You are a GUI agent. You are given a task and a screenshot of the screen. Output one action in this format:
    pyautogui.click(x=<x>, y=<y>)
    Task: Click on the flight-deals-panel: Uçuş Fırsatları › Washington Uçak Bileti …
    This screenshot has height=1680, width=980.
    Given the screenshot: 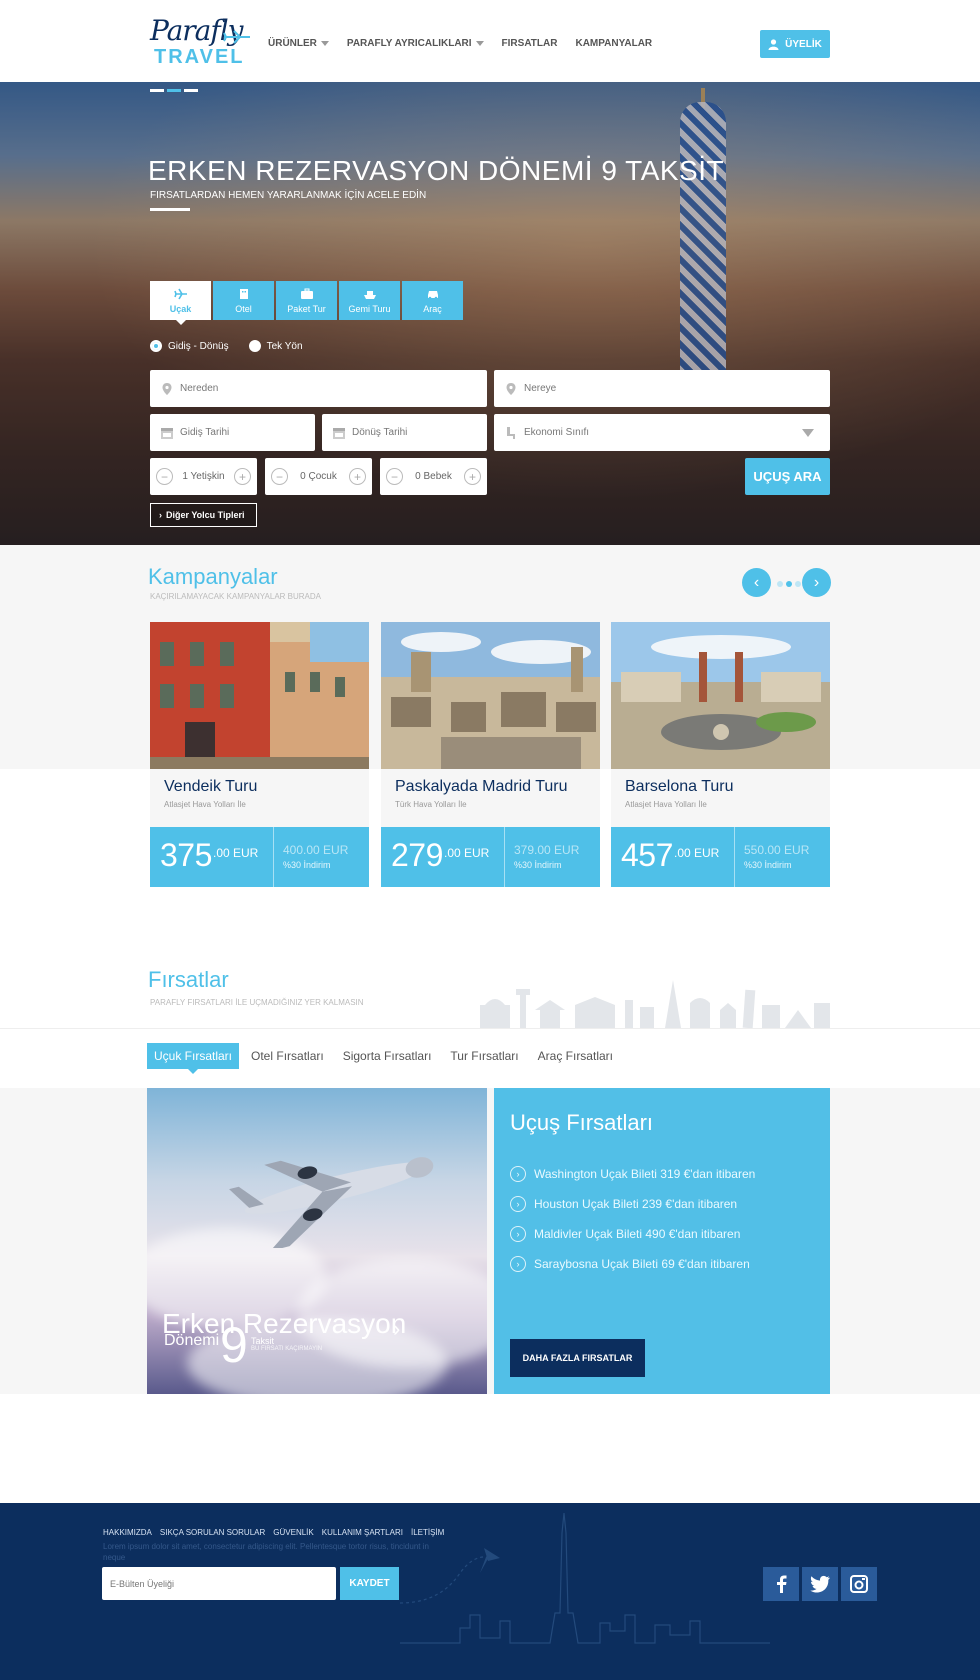 What is the action you would take?
    pyautogui.click(x=662, y=1241)
    